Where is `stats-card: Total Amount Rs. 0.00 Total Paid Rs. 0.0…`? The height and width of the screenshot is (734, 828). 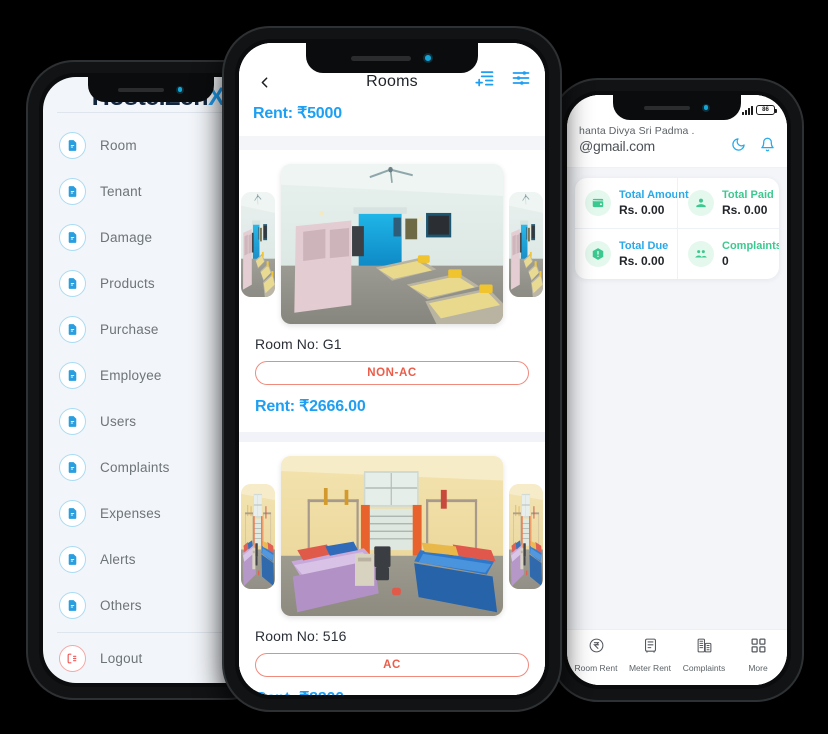 stats-card: Total Amount Rs. 0.00 Total Paid Rs. 0.0… is located at coordinates (677, 228).